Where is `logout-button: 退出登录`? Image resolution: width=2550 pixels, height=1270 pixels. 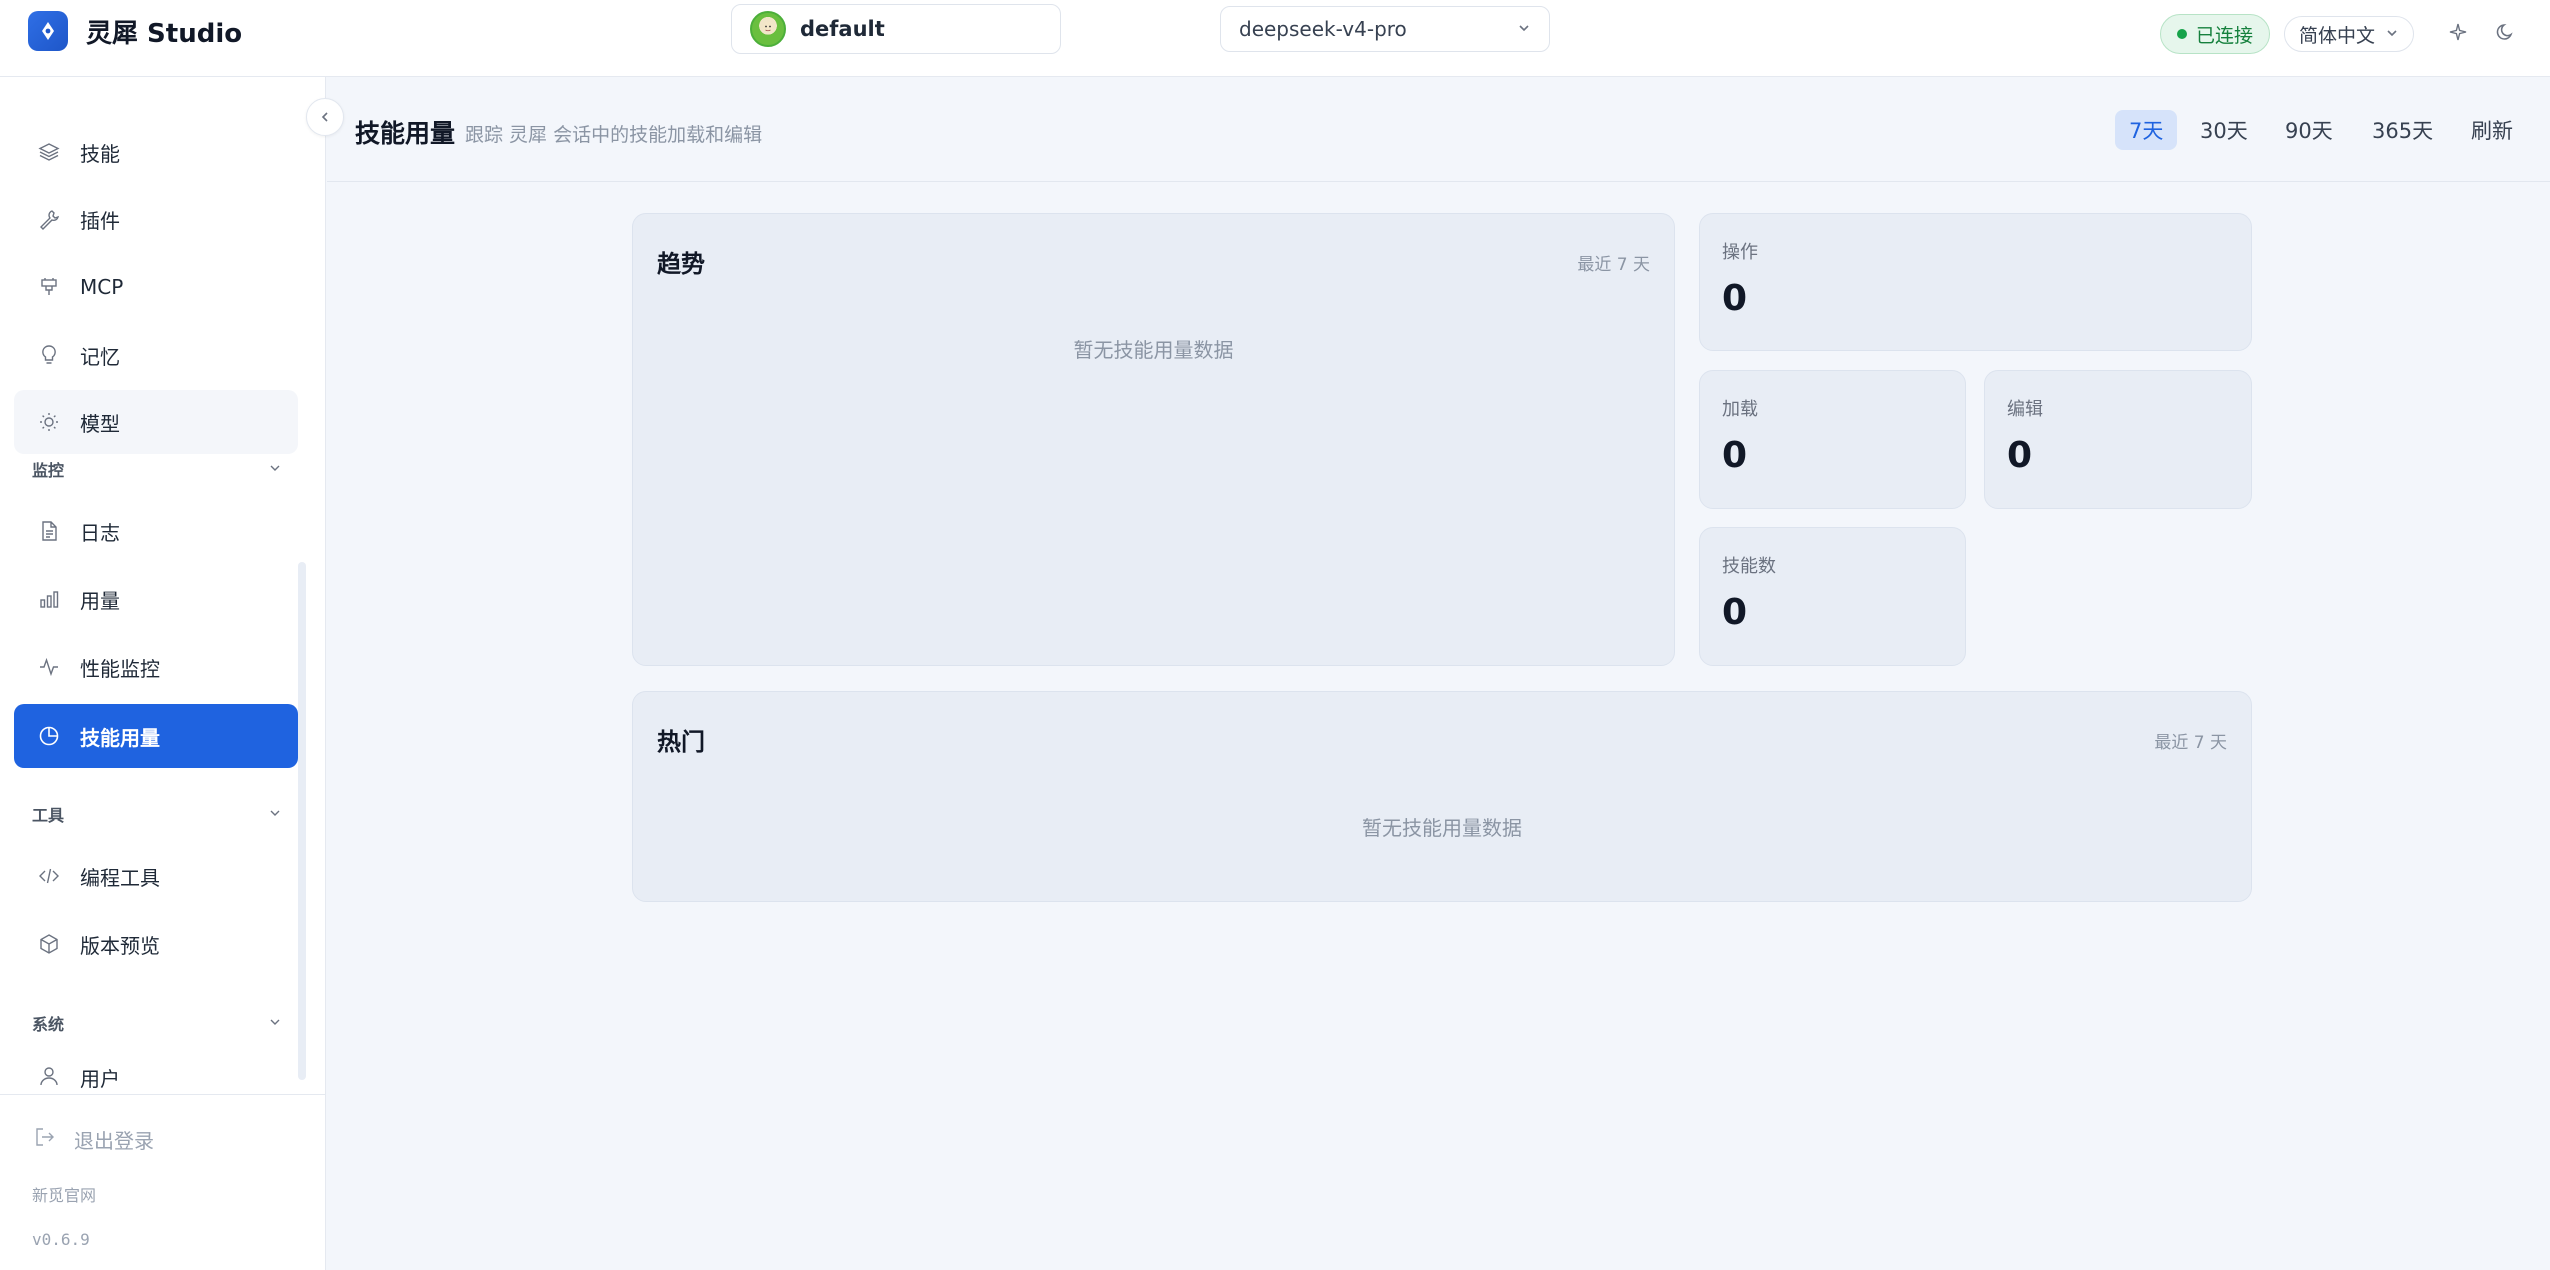
logout-button: 退出登录 is located at coordinates (94, 1139).